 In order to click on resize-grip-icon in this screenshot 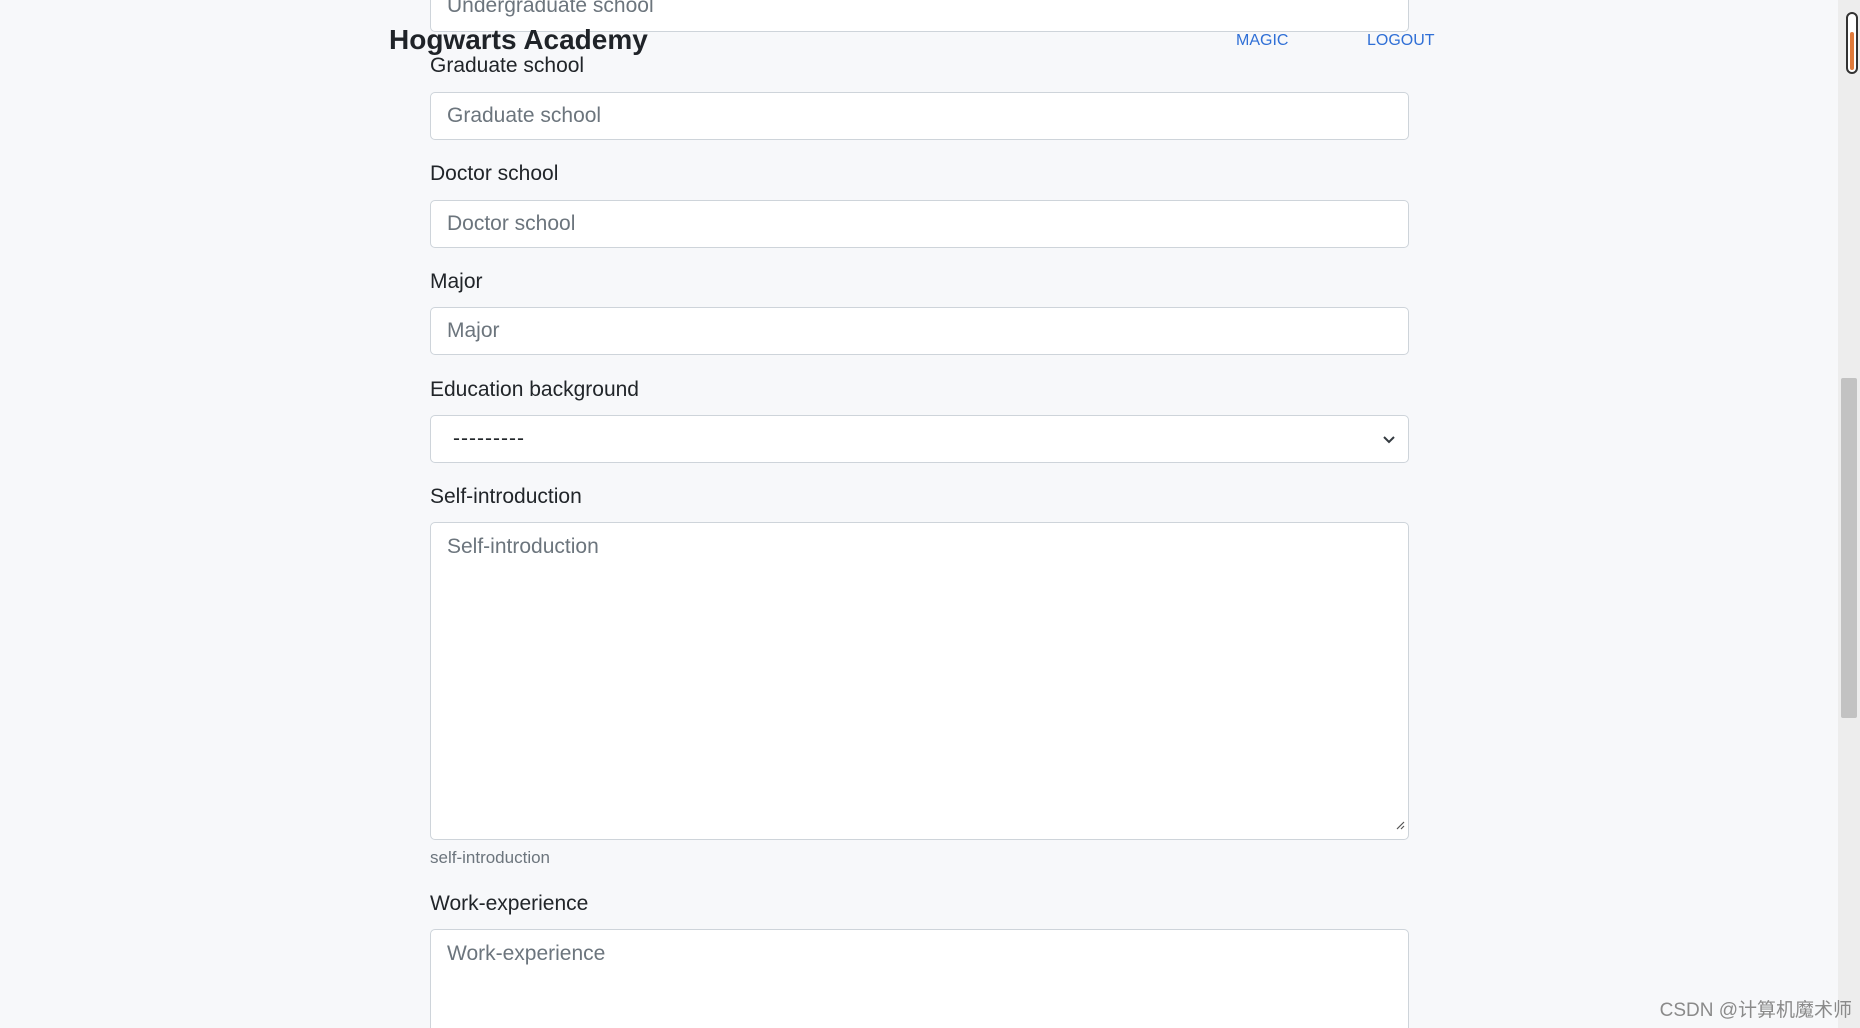, I will do `click(1400, 824)`.